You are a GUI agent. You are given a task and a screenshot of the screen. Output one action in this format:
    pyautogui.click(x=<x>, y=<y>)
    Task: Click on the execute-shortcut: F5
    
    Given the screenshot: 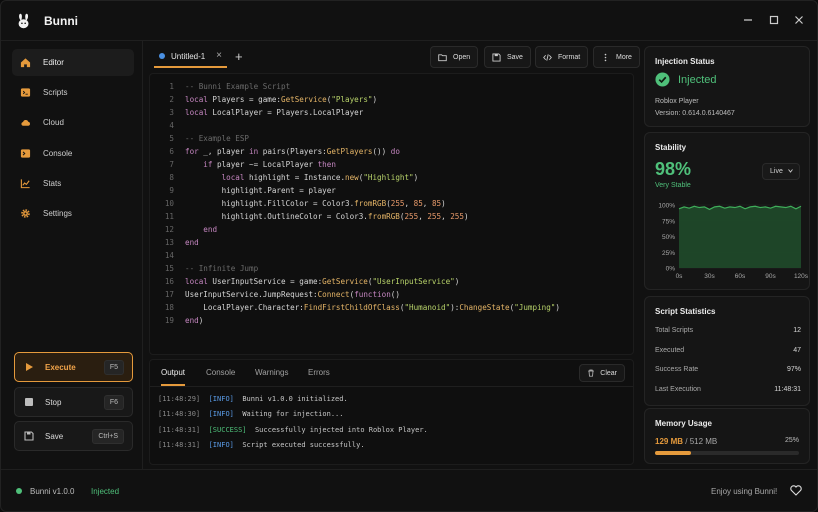 What is the action you would take?
    pyautogui.click(x=113, y=367)
    